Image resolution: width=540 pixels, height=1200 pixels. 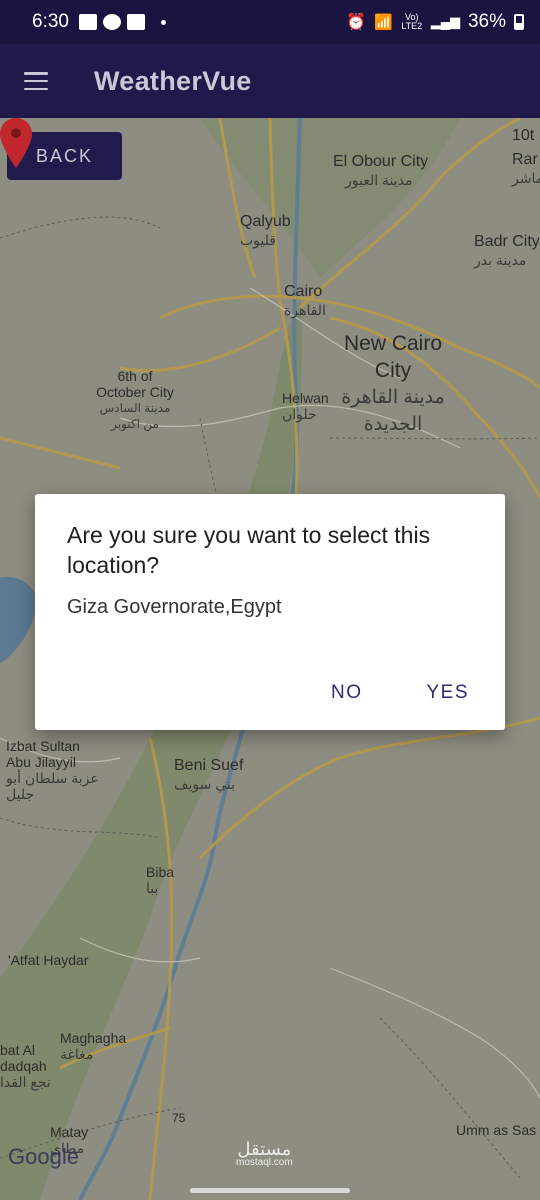 I want to click on map-label-atfat-haydar: 'Atfat Haydar, so click(x=48, y=960).